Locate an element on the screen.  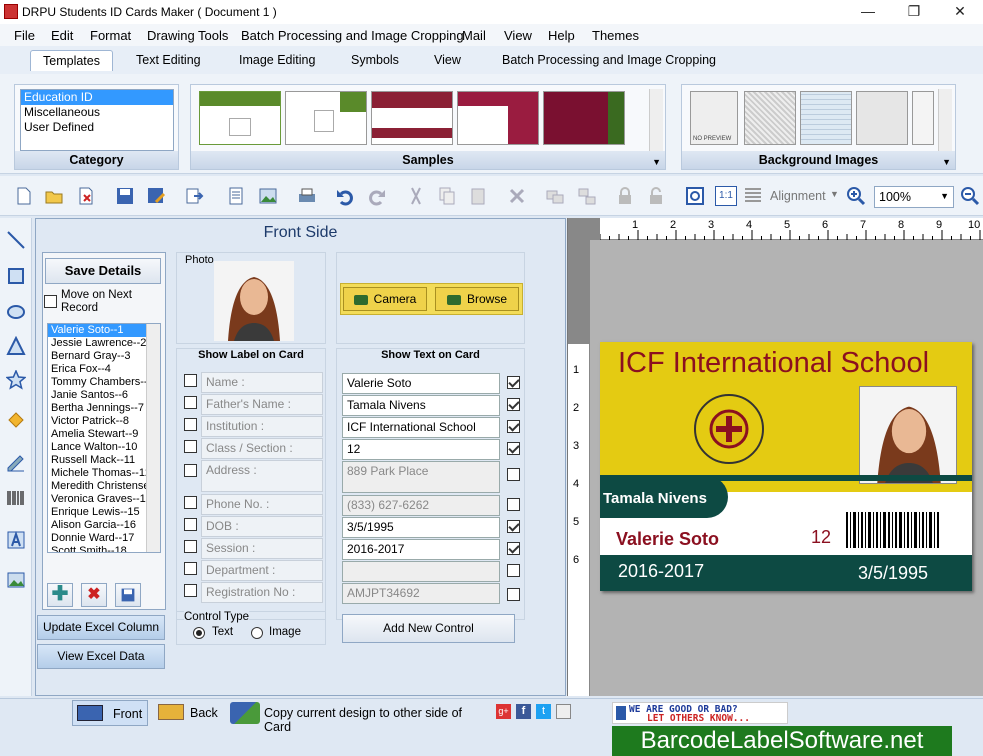
fit-to-window-icon is located at coordinates (695, 196).